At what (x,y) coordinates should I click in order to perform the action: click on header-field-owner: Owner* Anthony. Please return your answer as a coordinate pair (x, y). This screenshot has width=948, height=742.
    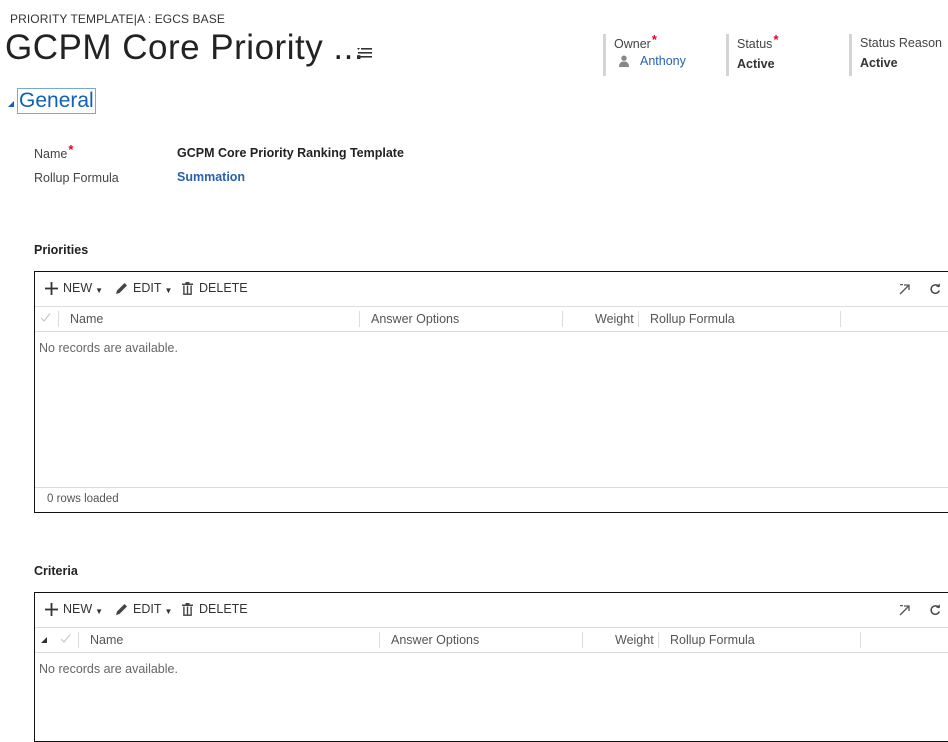
    Looking at the image, I should click on (658, 54).